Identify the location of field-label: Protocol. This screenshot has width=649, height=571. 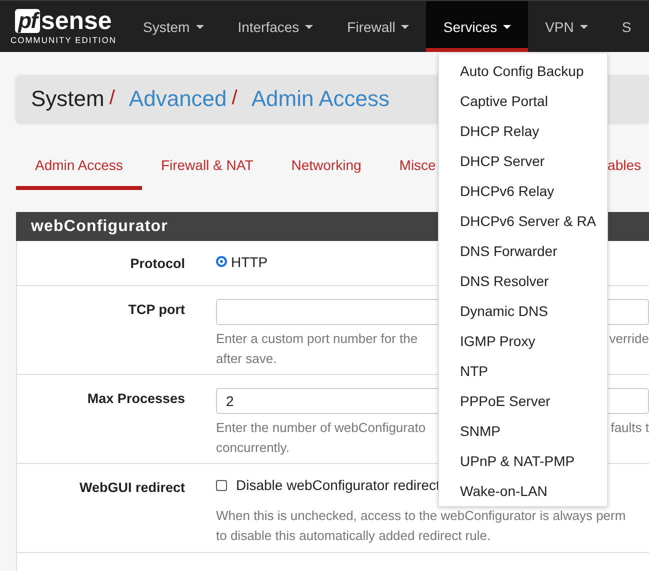
(157, 263).